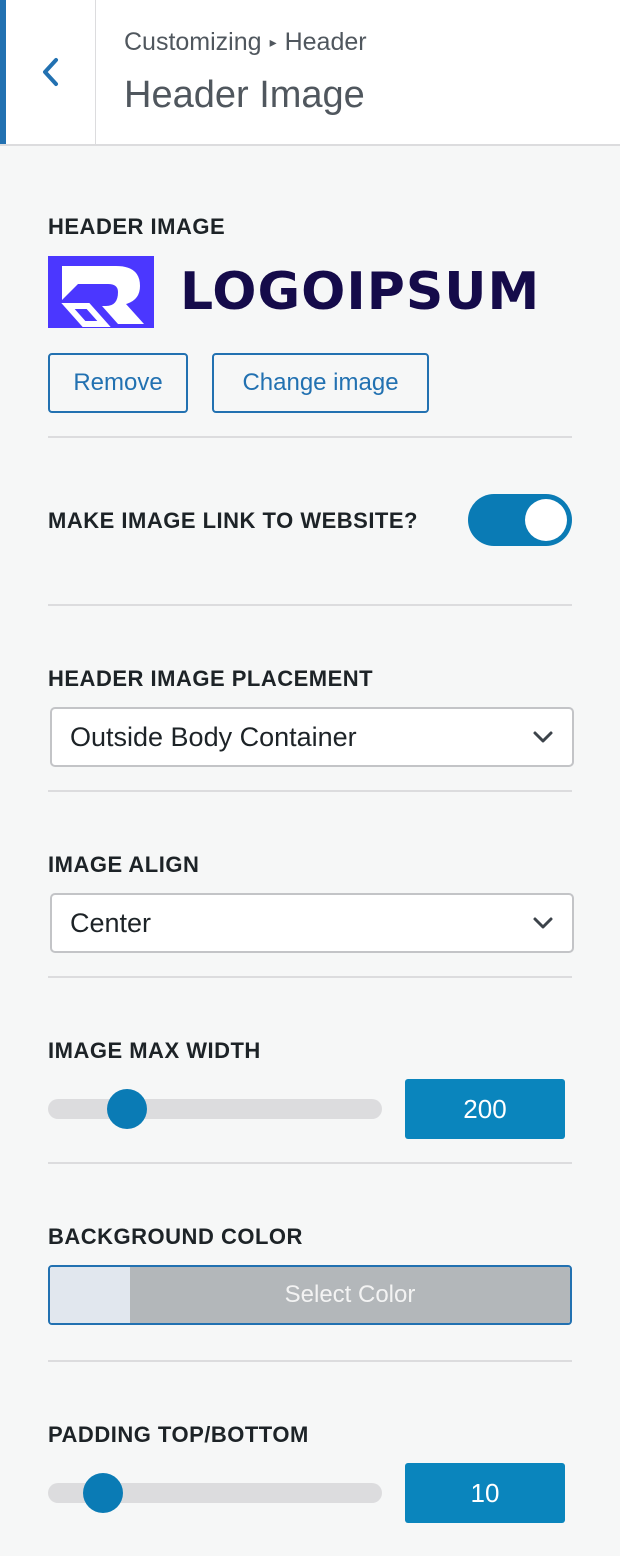 The width and height of the screenshot is (620, 1556). I want to click on header-image-label: Header Image, so click(137, 226).